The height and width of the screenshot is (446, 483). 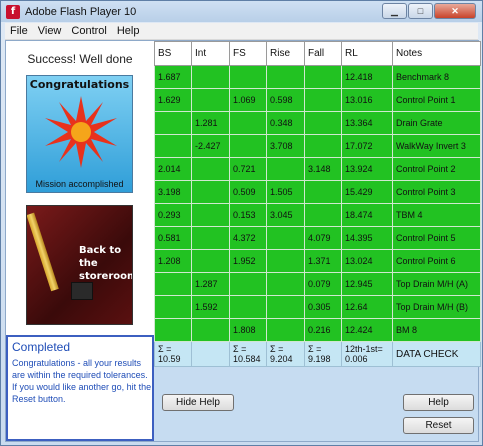 I want to click on cell-rise: 1.505, so click(x=285, y=192).